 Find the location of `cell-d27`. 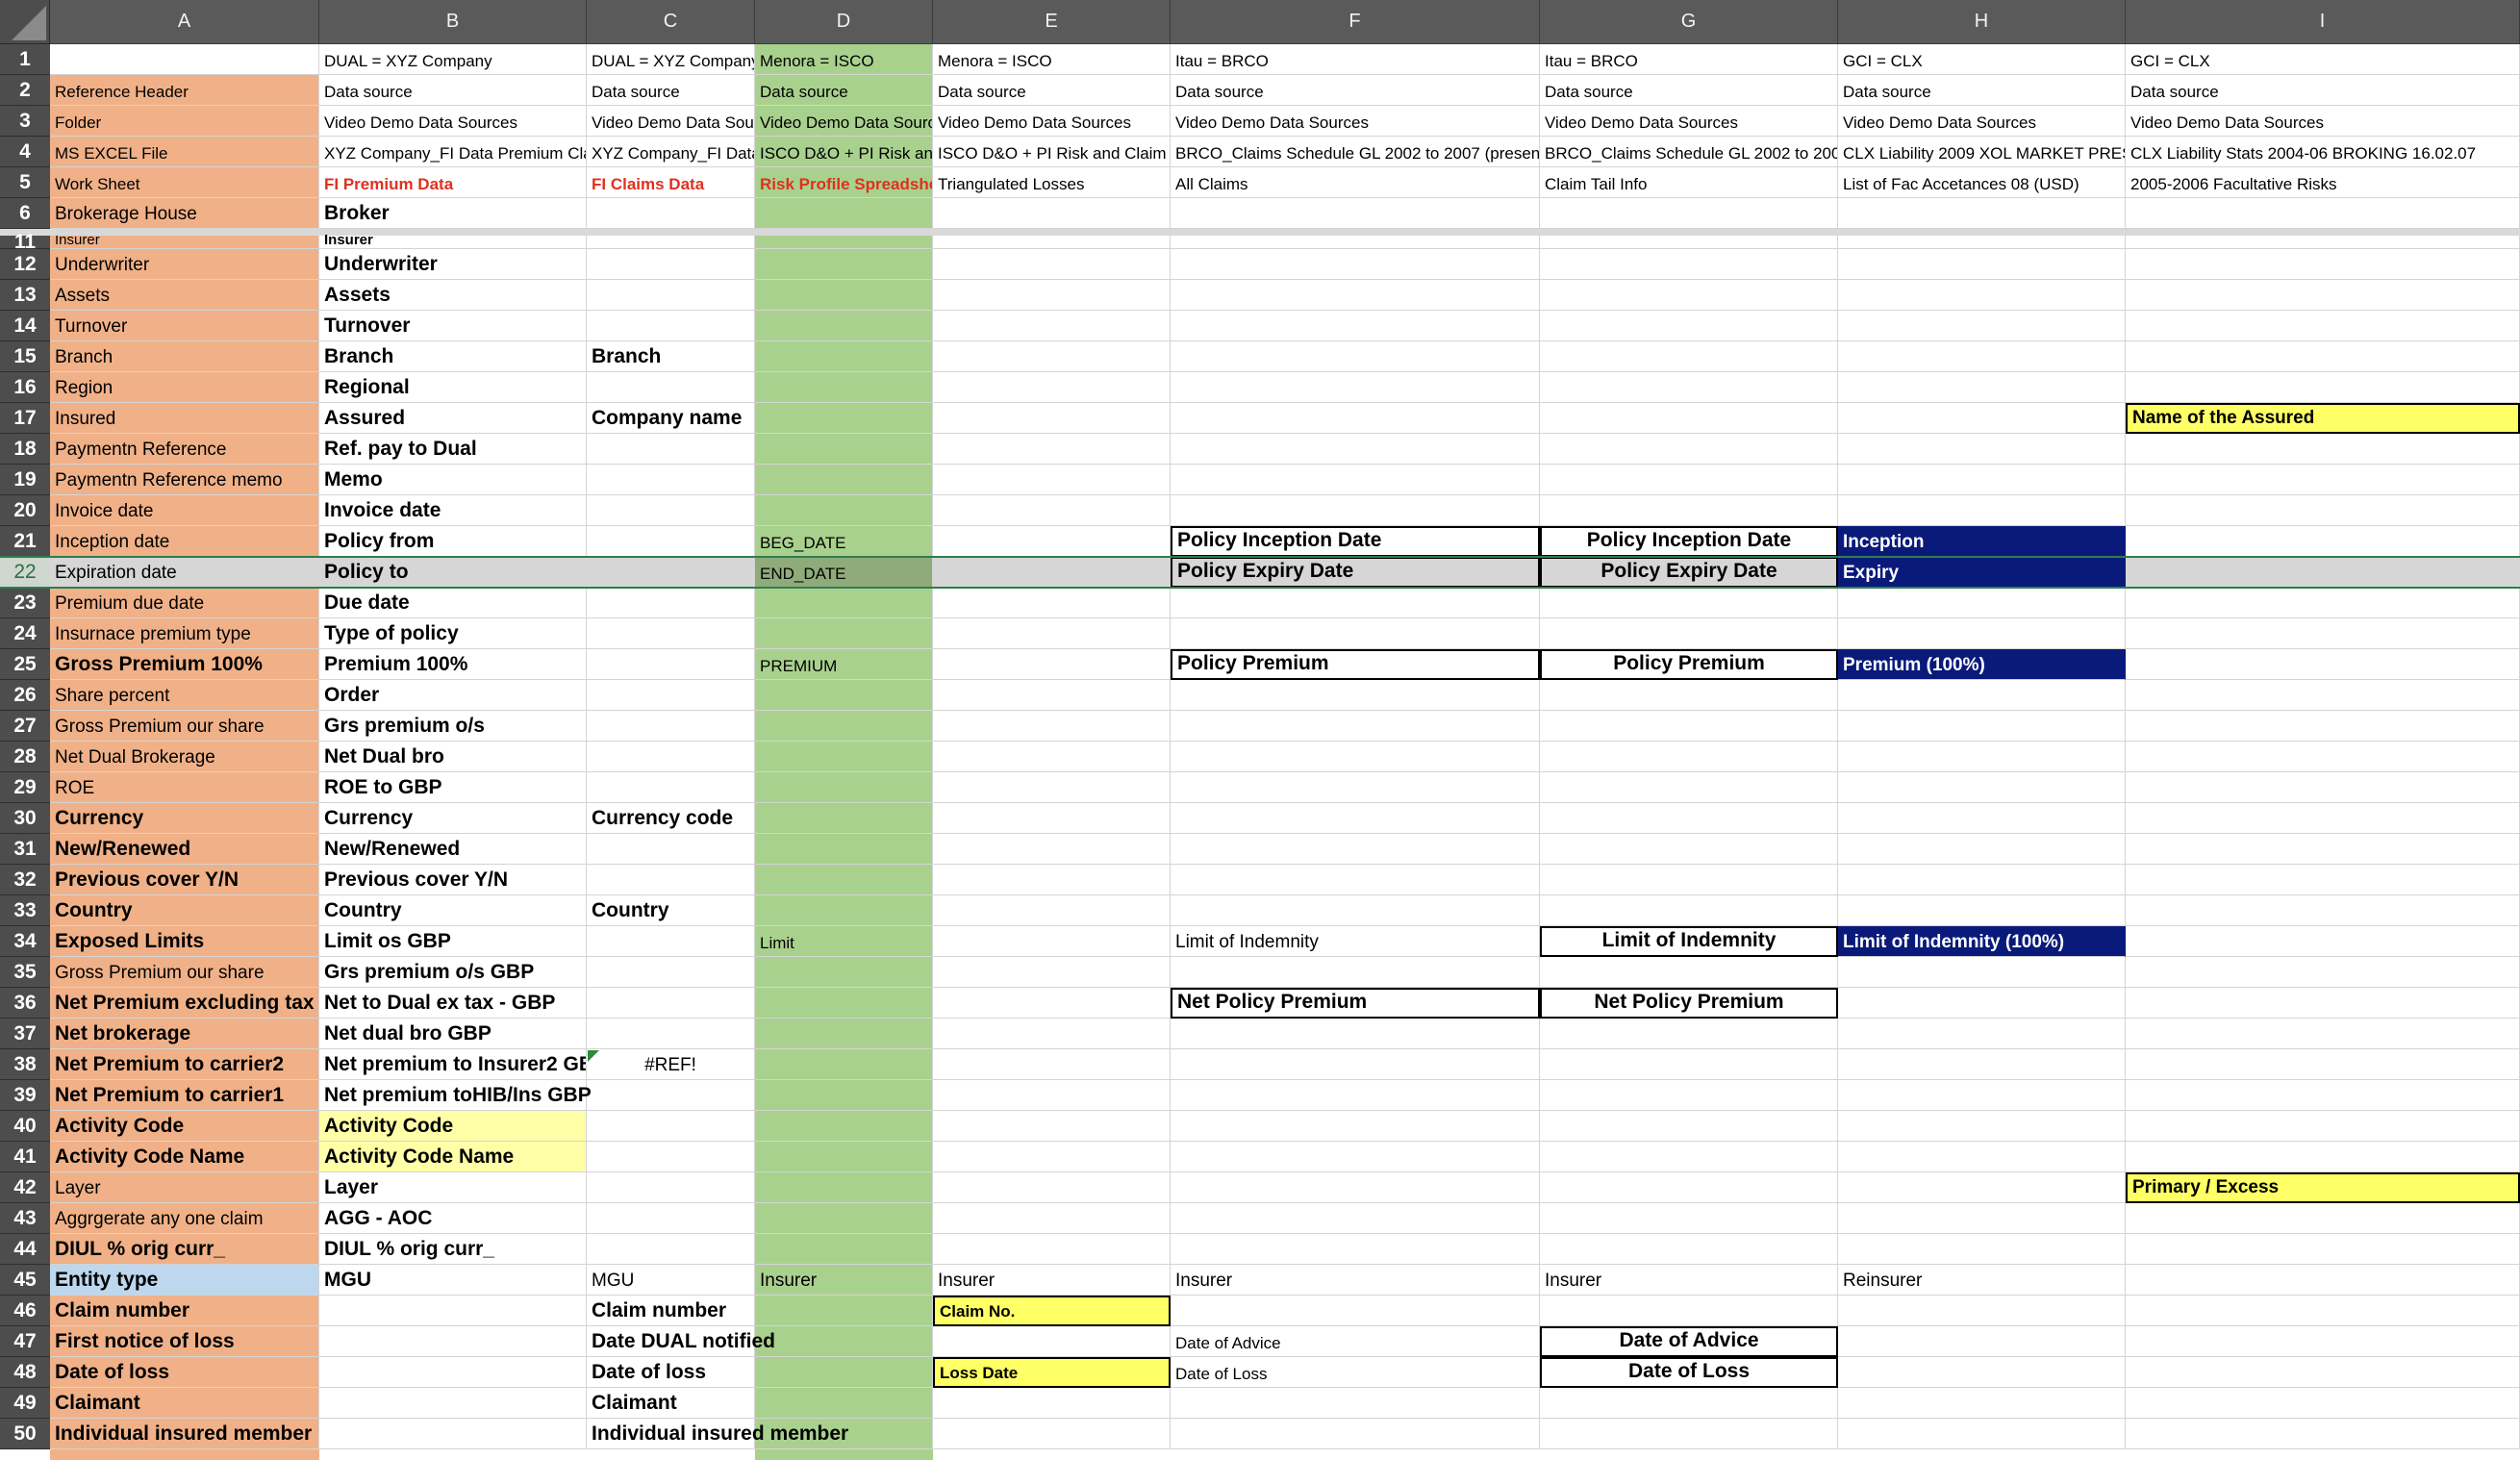

cell-d27 is located at coordinates (844, 726).